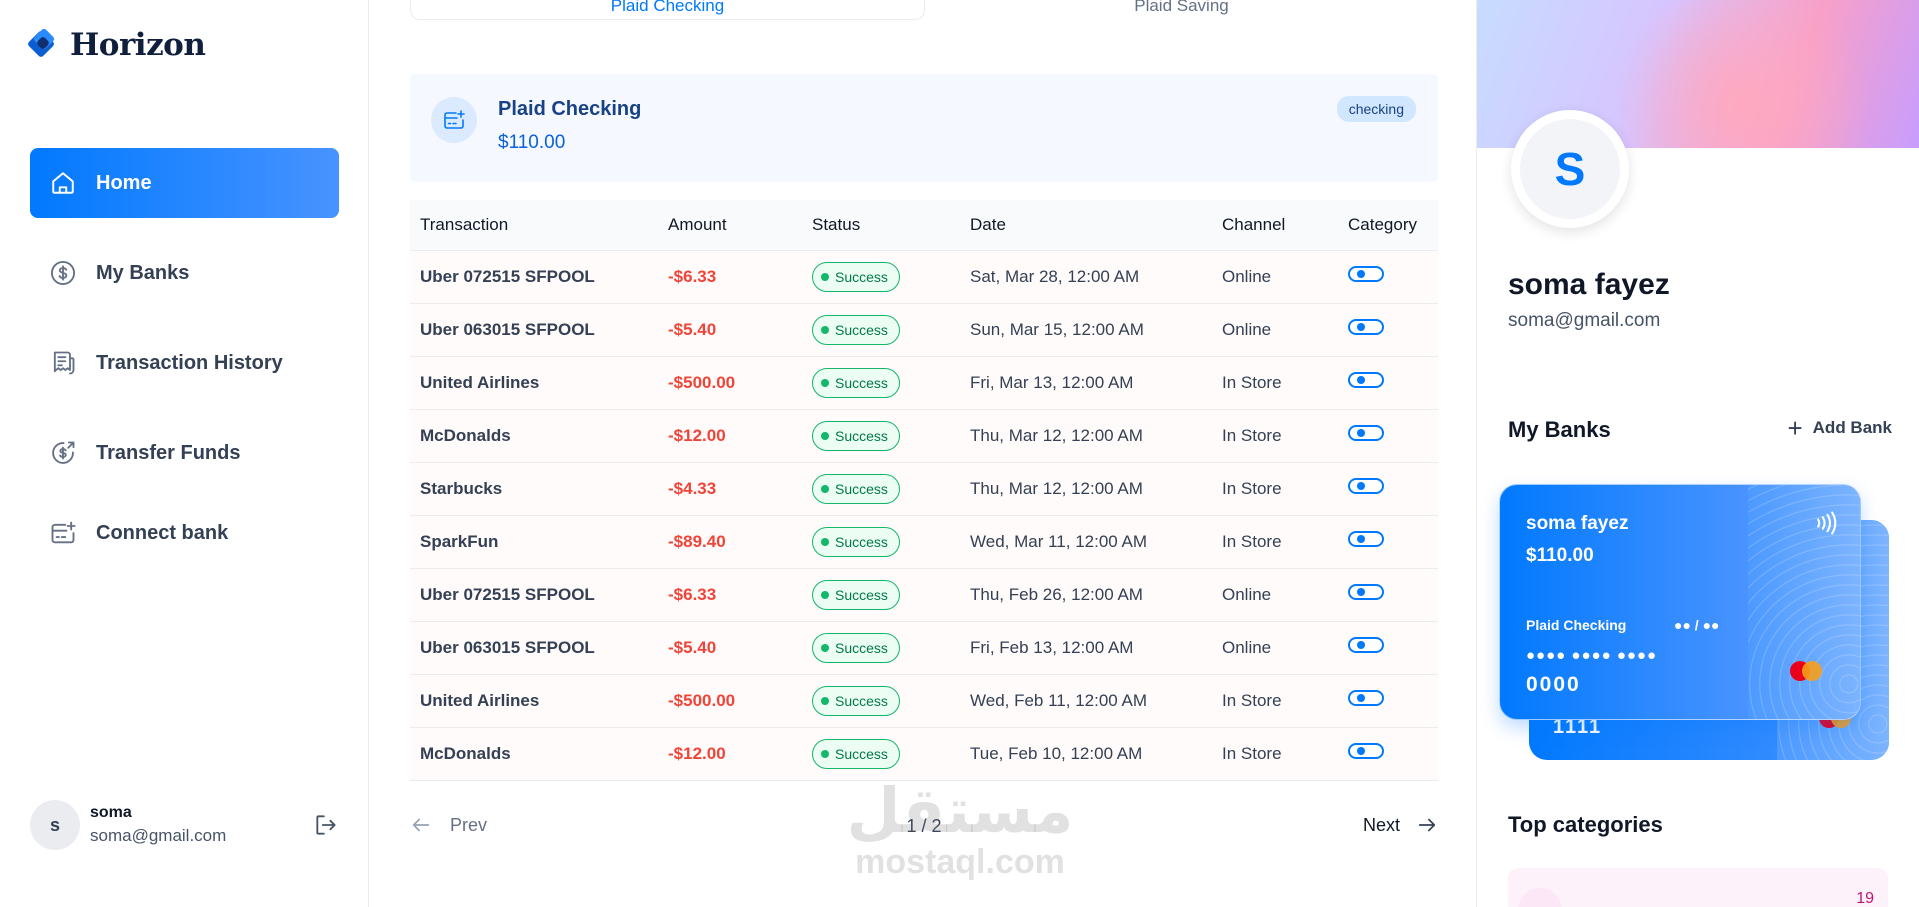 The height and width of the screenshot is (907, 1919). Describe the element at coordinates (184, 183) in the screenshot. I see `nav-item-home: Home` at that location.